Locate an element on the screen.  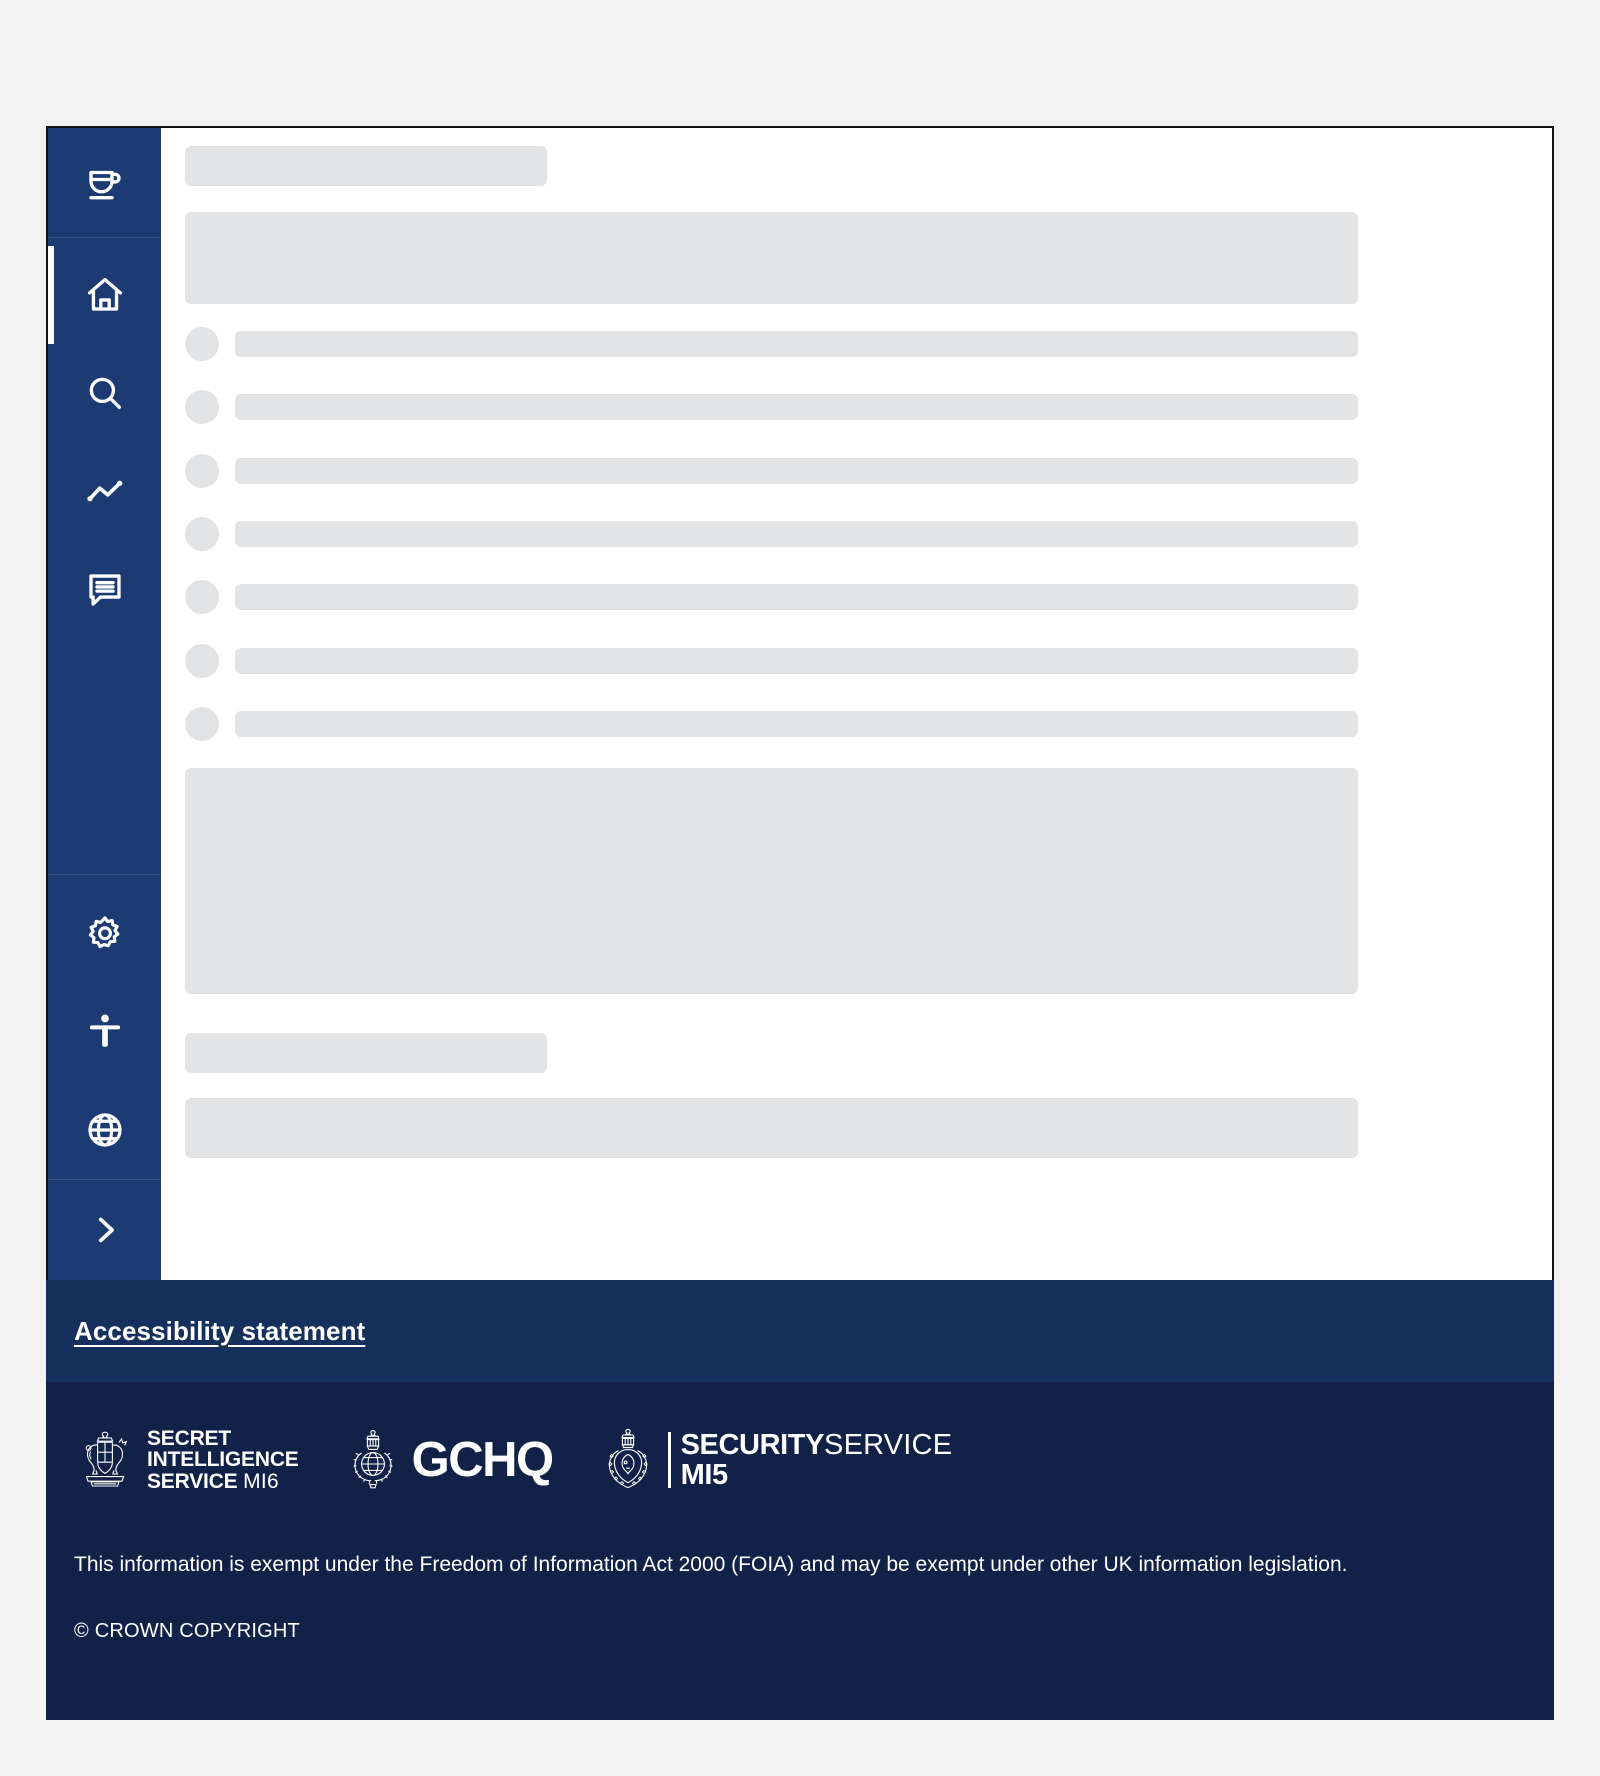
globe-icon is located at coordinates (105, 1130).